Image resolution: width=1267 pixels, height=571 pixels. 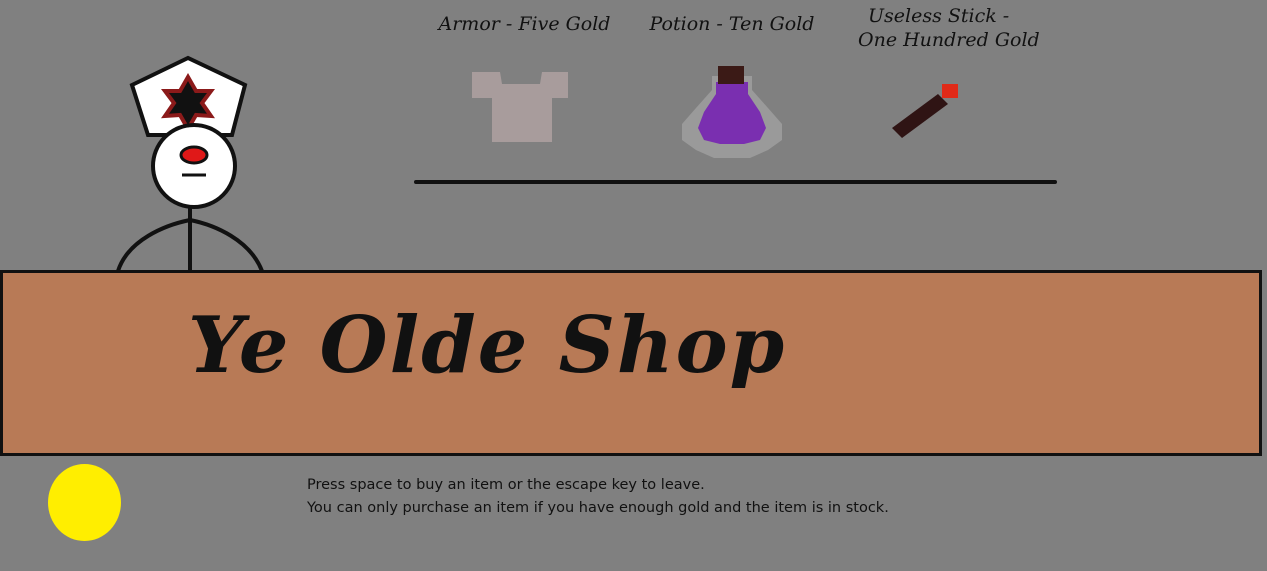 What do you see at coordinates (84, 502) in the screenshot?
I see `gold-coin-icon` at bounding box center [84, 502].